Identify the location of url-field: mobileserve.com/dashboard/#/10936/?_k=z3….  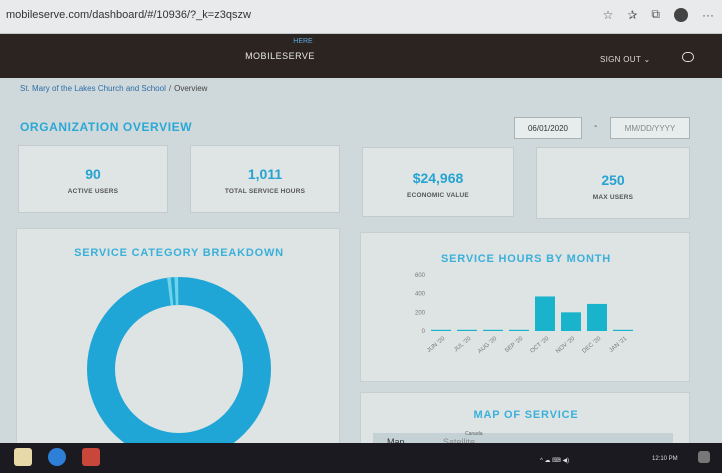
(128, 15).